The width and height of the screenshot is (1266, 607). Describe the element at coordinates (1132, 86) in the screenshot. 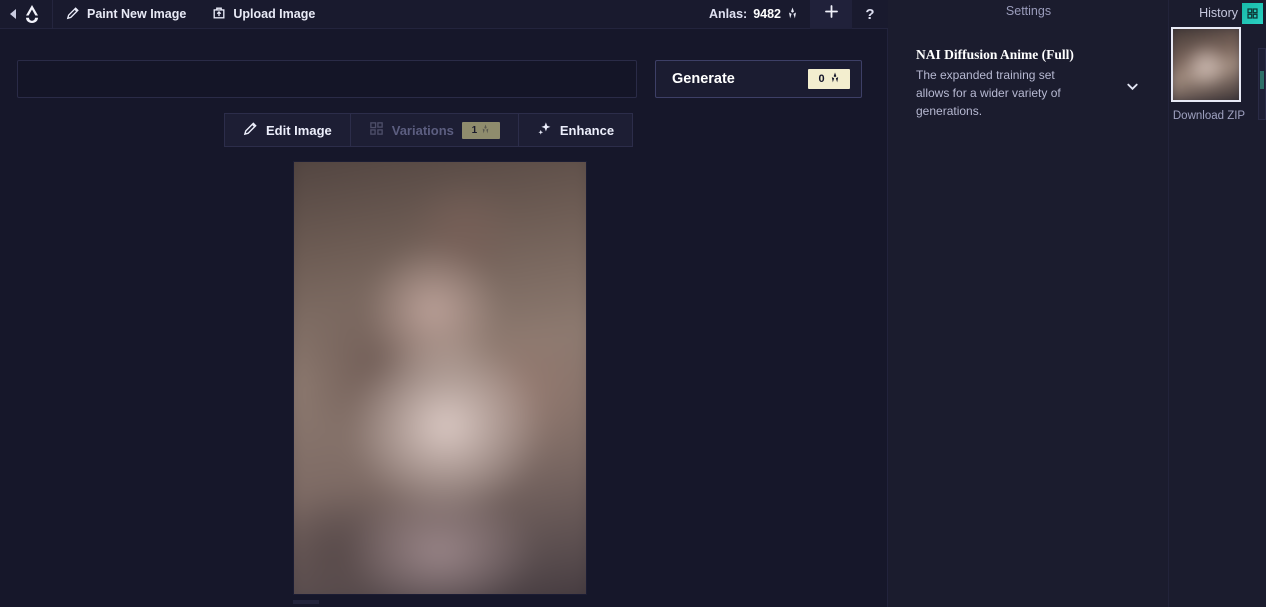

I see `chevron-down-icon` at that location.